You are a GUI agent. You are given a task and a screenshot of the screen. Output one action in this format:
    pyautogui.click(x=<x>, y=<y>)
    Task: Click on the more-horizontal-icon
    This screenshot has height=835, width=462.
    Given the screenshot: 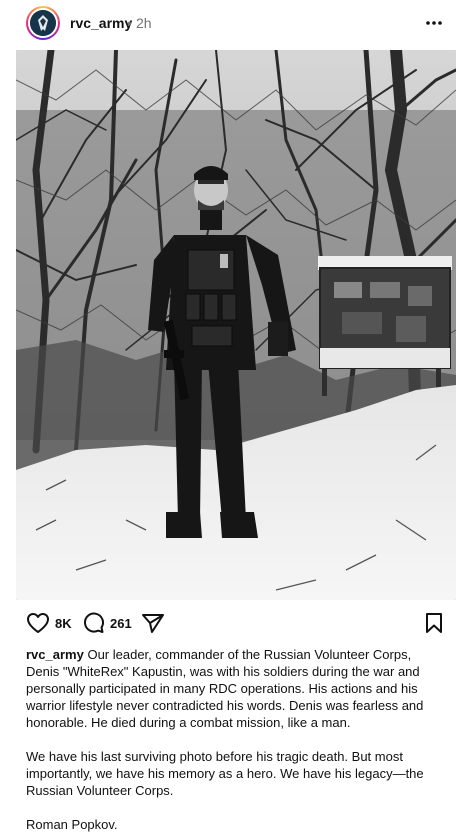 What is the action you would take?
    pyautogui.click(x=434, y=23)
    